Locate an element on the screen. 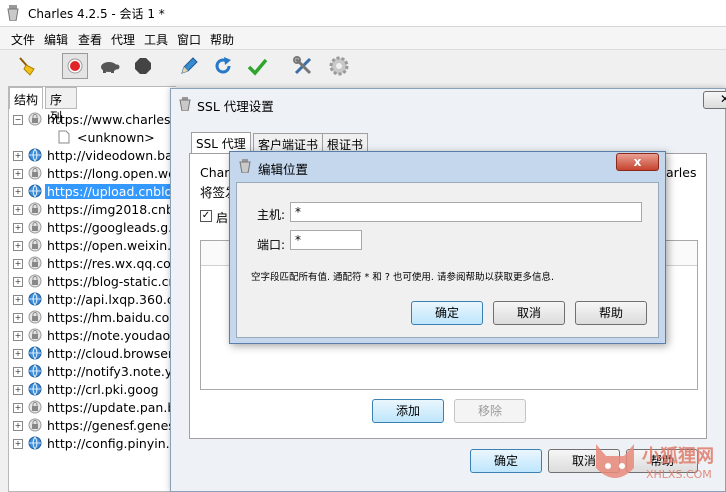 This screenshot has width=726, height=492. tree-row: + https://hm.baidu.com is located at coordinates (99, 318).